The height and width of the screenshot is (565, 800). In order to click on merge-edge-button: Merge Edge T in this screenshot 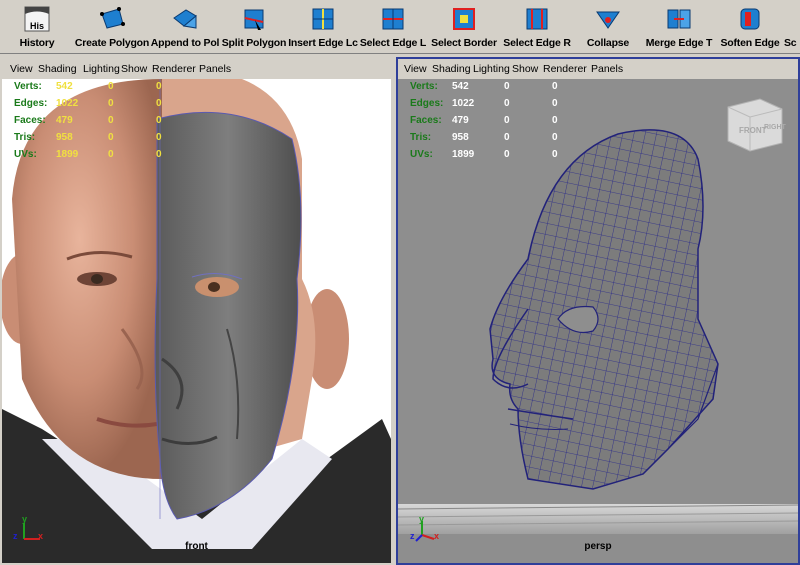, I will do `click(679, 27)`.